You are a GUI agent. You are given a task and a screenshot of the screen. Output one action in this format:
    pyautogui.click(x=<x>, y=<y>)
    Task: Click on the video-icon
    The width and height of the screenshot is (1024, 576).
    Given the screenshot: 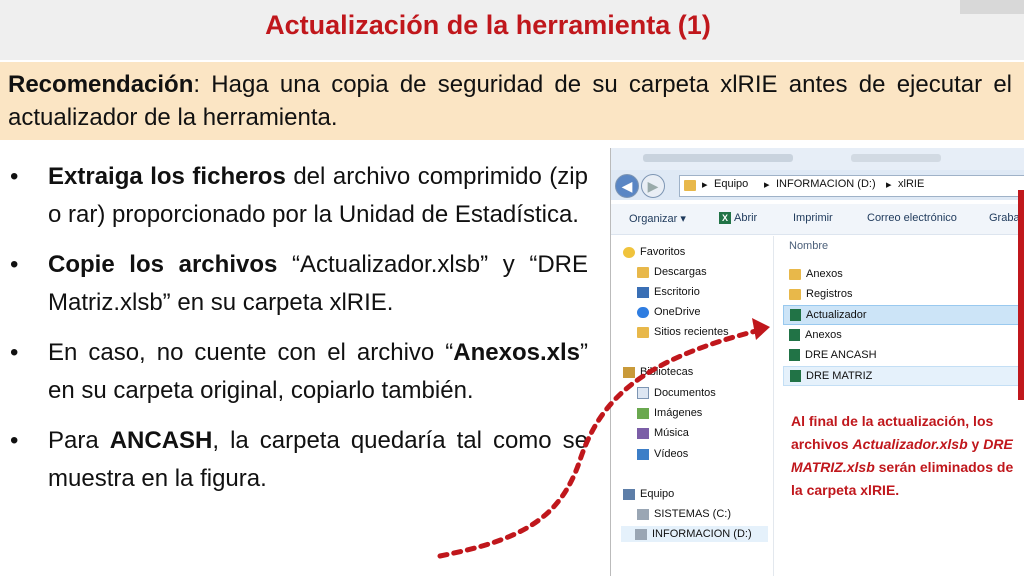 What is the action you would take?
    pyautogui.click(x=643, y=454)
    